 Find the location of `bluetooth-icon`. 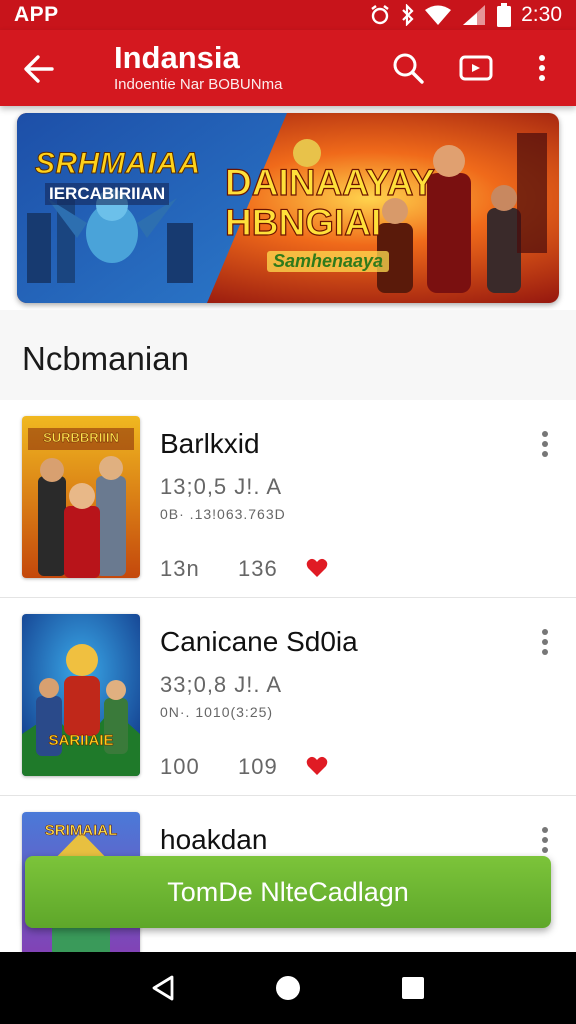

bluetooth-icon is located at coordinates (408, 15).